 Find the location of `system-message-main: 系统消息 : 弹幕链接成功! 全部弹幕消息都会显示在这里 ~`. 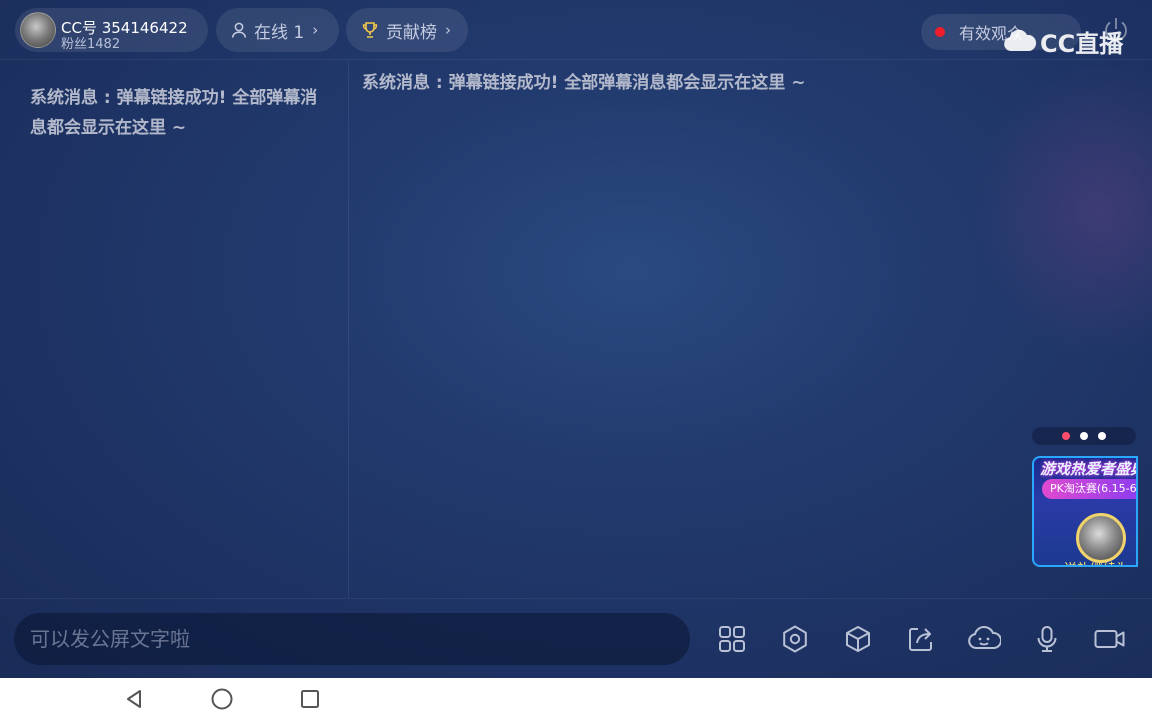

system-message-main: 系统消息 : 弹幕链接成功! 全部弹幕消息都会显示在这里 ~ is located at coordinates (584, 83).